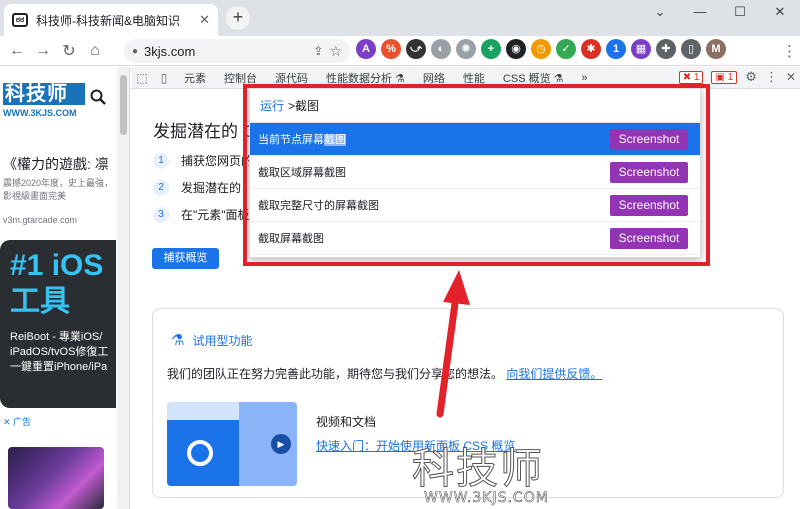  What do you see at coordinates (740, 14) in the screenshot?
I see `maximize-icon: ☐` at bounding box center [740, 14].